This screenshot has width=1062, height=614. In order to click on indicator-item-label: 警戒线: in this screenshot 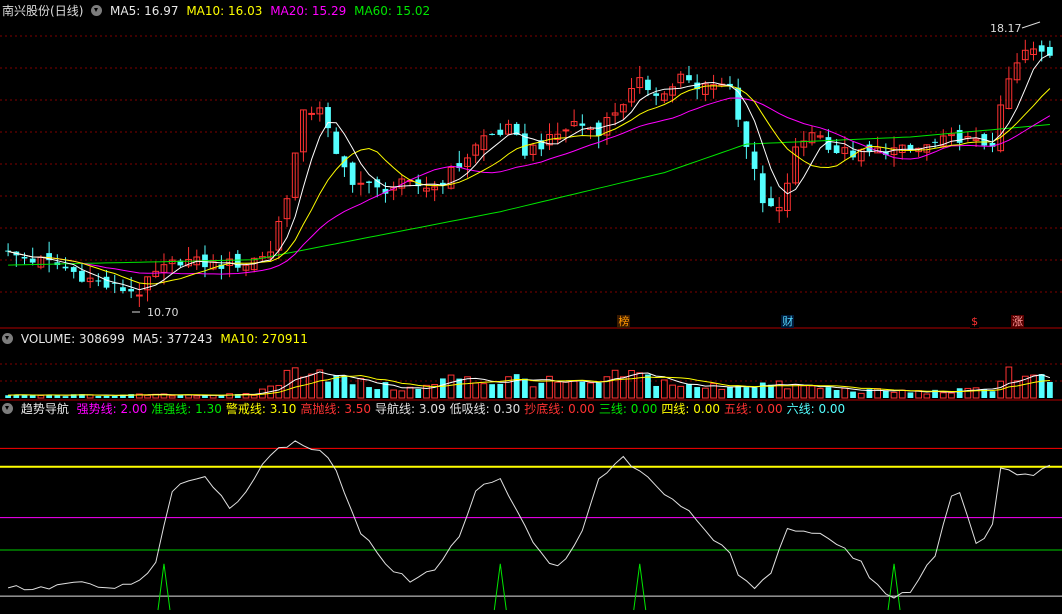, I will do `click(245, 409)`.